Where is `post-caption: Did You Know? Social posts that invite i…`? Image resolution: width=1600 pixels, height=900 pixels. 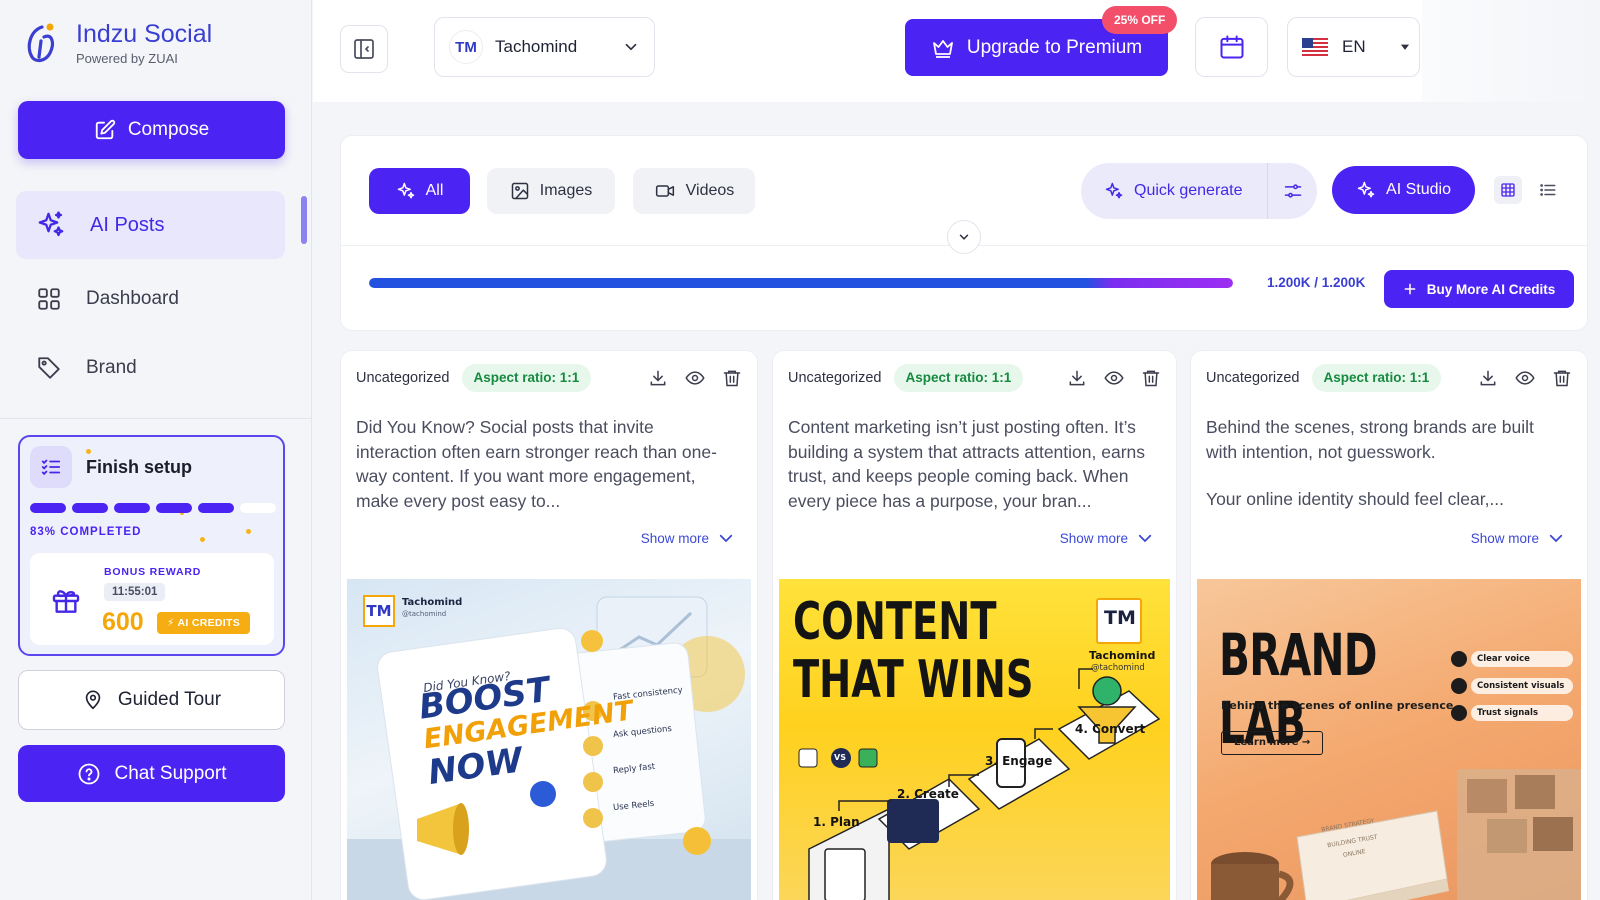 post-caption: Did You Know? Social posts that invite i… is located at coordinates (536, 464).